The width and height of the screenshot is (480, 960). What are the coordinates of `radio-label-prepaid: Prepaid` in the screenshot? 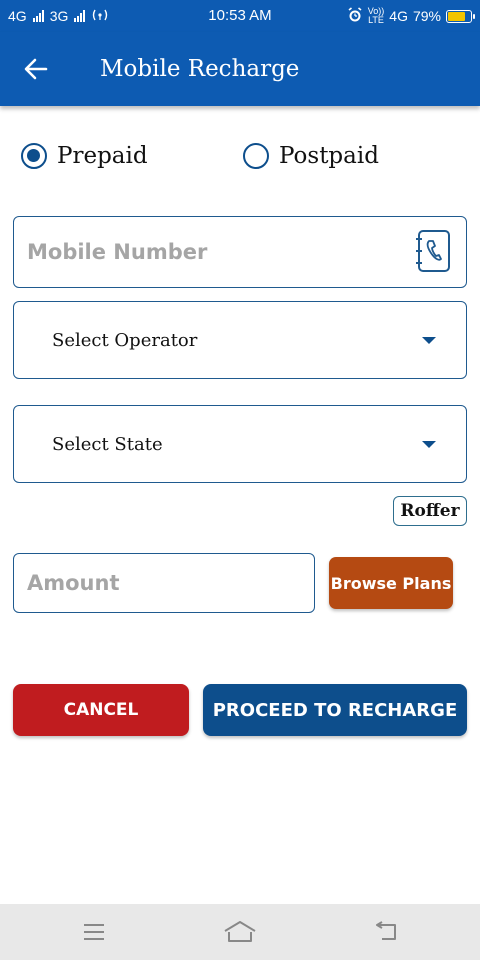 It's located at (102, 156).